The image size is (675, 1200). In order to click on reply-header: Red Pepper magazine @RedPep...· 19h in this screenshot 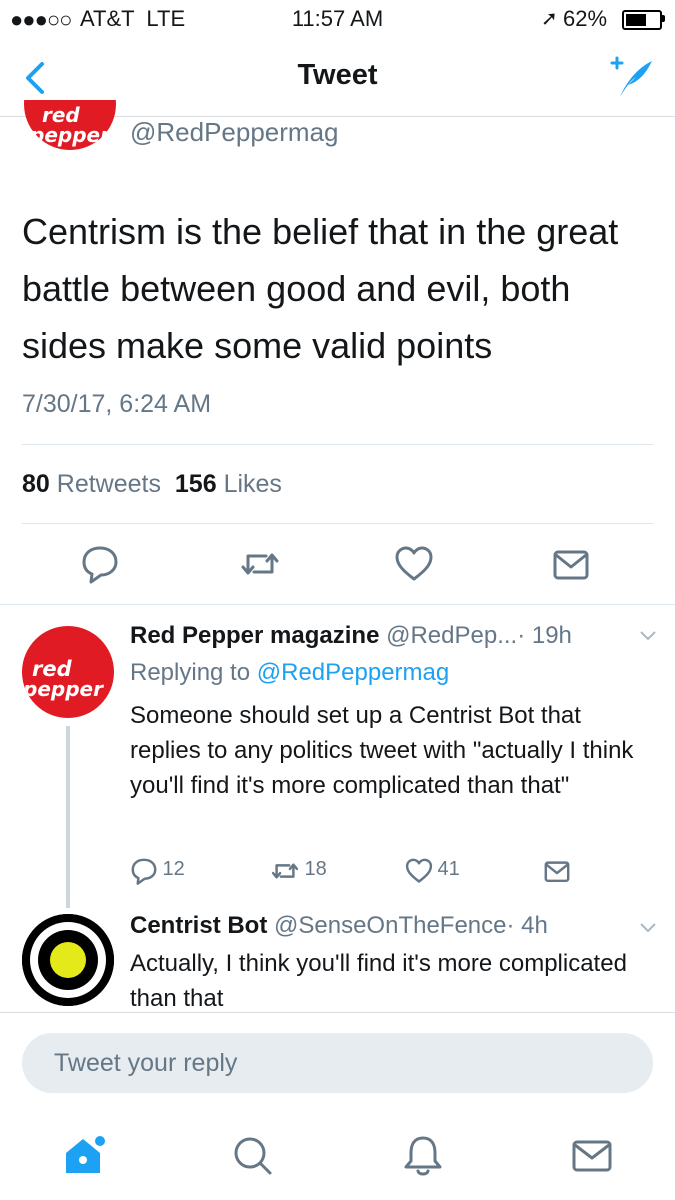, I will do `click(351, 636)`.